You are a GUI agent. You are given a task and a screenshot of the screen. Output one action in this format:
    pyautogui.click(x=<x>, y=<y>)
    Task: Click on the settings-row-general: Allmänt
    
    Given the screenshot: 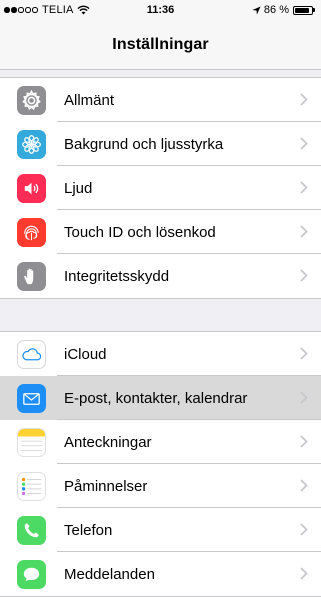 What is the action you would take?
    pyautogui.click(x=160, y=100)
    